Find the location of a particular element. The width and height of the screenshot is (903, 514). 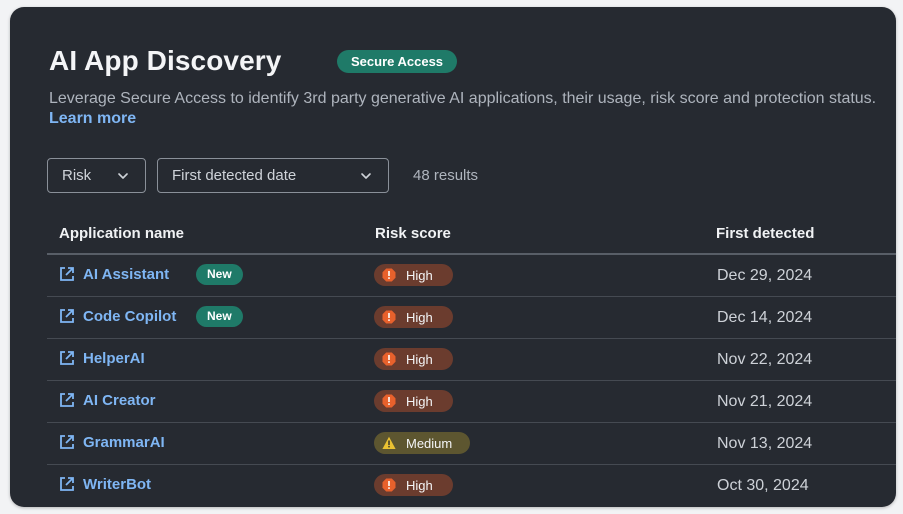

table-row: WriterBot High Oct 30, 2024 is located at coordinates (471, 486).